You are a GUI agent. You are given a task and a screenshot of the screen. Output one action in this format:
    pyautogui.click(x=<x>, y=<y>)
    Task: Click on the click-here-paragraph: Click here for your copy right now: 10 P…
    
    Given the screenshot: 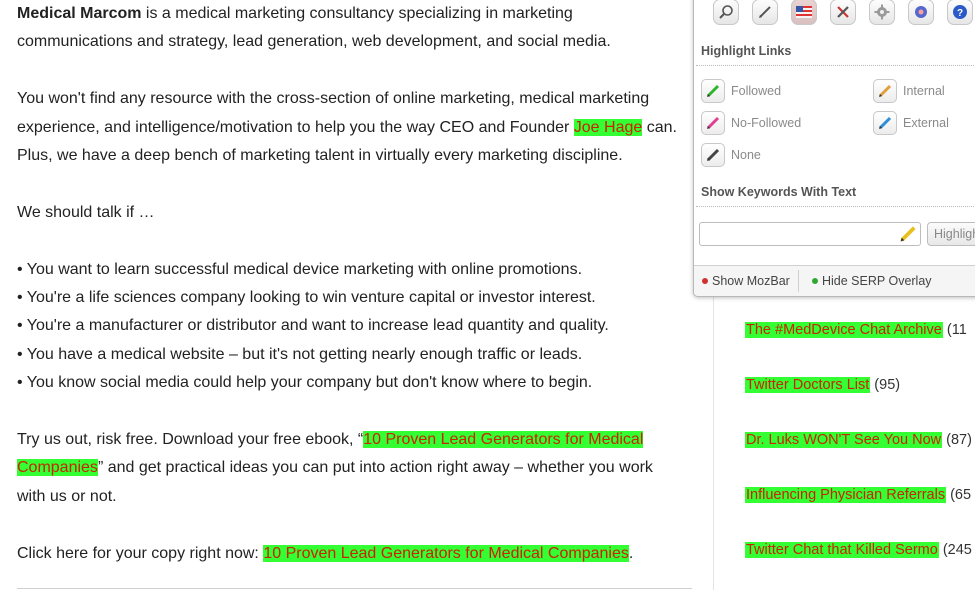 What is the action you would take?
    pyautogui.click(x=357, y=554)
    